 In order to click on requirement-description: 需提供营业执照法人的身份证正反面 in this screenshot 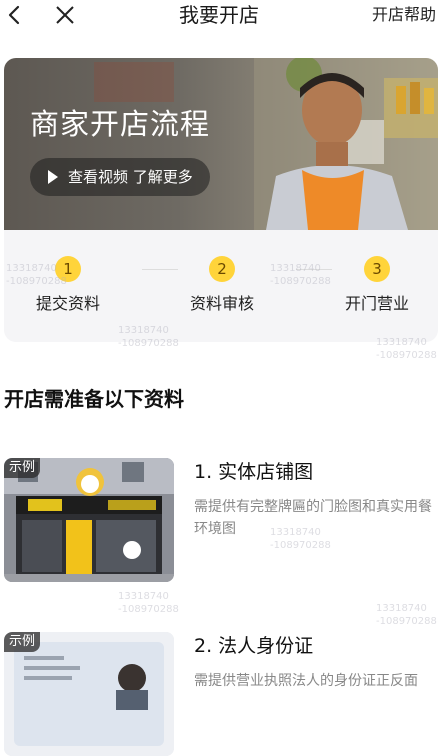, I will do `click(306, 681)`.